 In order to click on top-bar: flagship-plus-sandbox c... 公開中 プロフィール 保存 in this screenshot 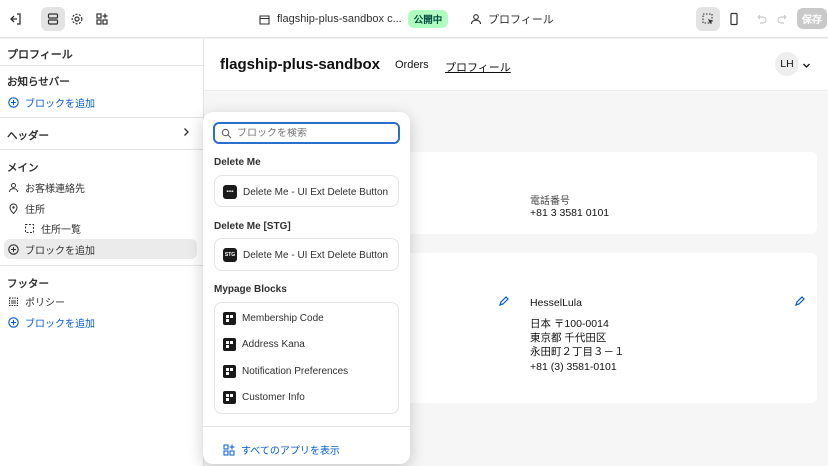, I will do `click(414, 19)`.